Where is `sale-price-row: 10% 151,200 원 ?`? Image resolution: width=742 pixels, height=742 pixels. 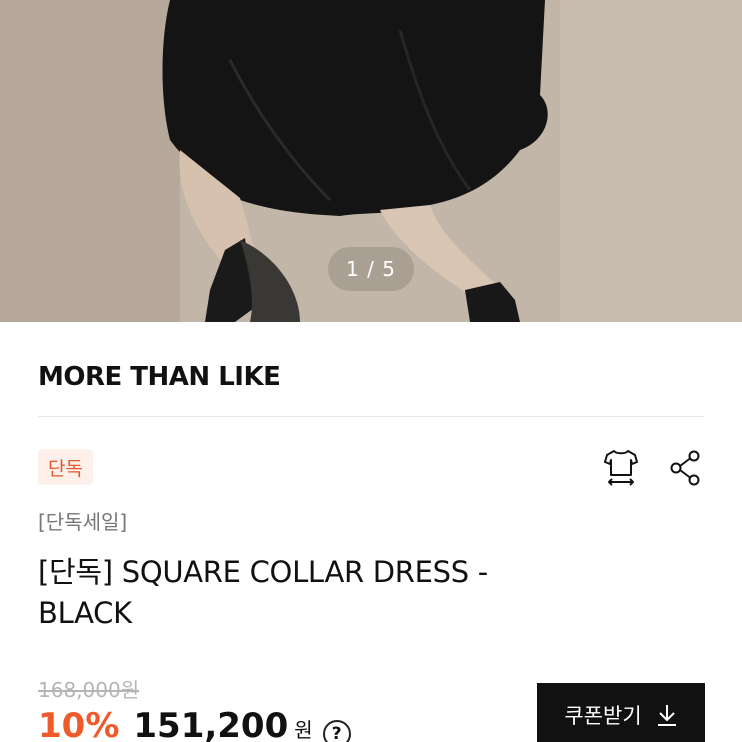
sale-price-row: 10% 151,200 원 ? is located at coordinates (194, 724).